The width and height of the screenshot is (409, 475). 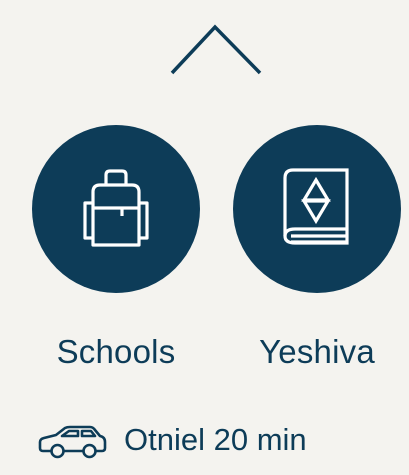 I want to click on star-of-david-book-icon, so click(x=316, y=206).